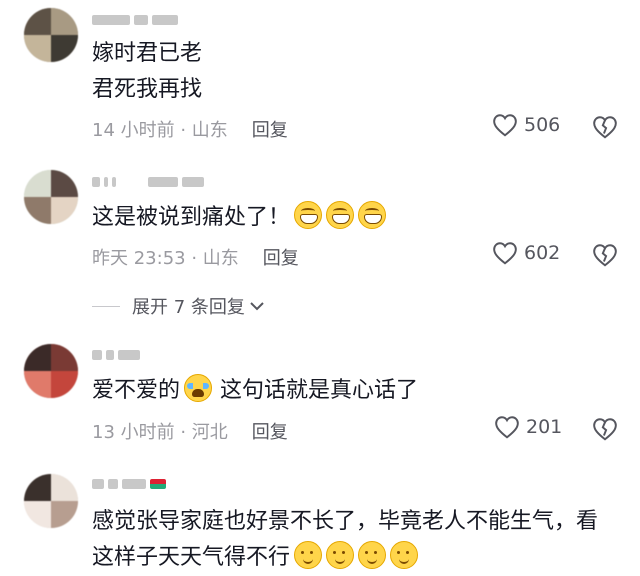 This screenshot has height=576, width=640. I want to click on chevron-down-icon, so click(257, 306).